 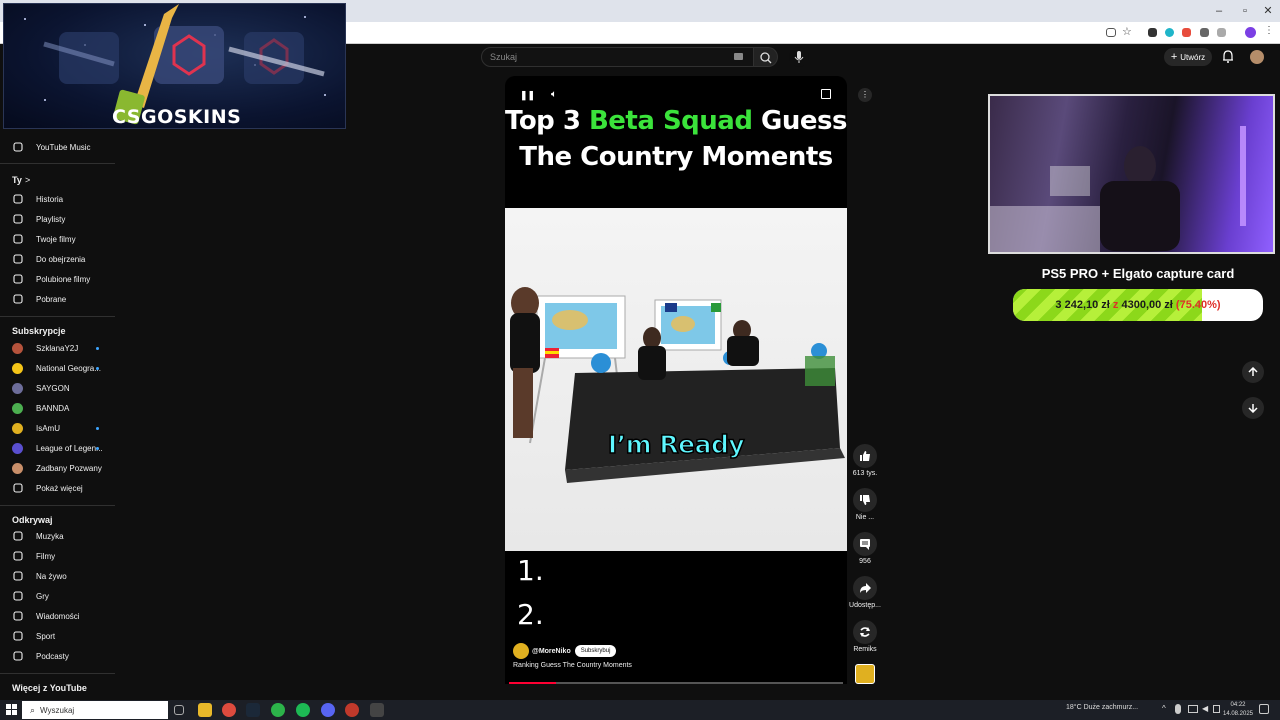 I want to click on profile-avatar-icon, so click(x=1250, y=32).